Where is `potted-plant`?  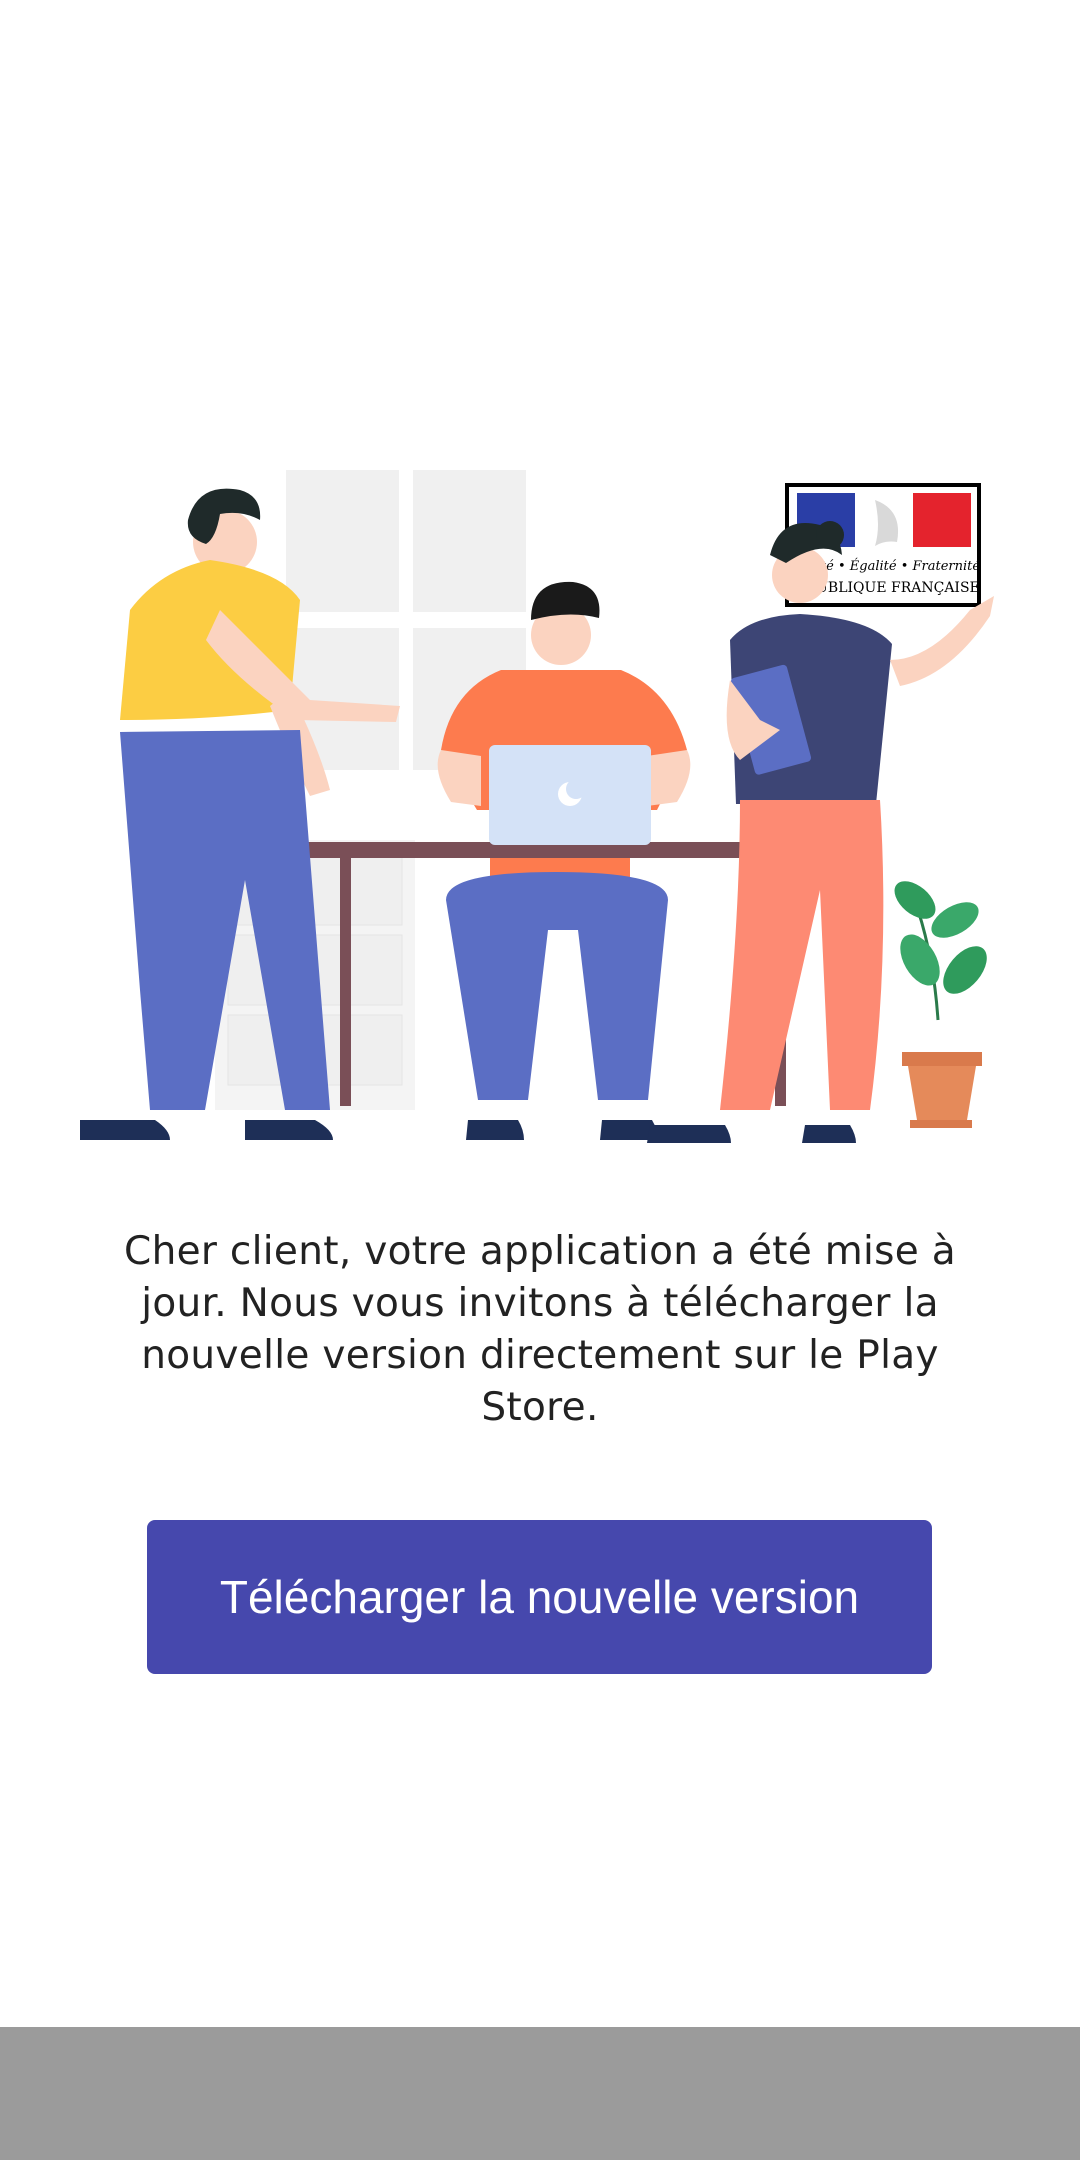 potted-plant is located at coordinates (940, 1004).